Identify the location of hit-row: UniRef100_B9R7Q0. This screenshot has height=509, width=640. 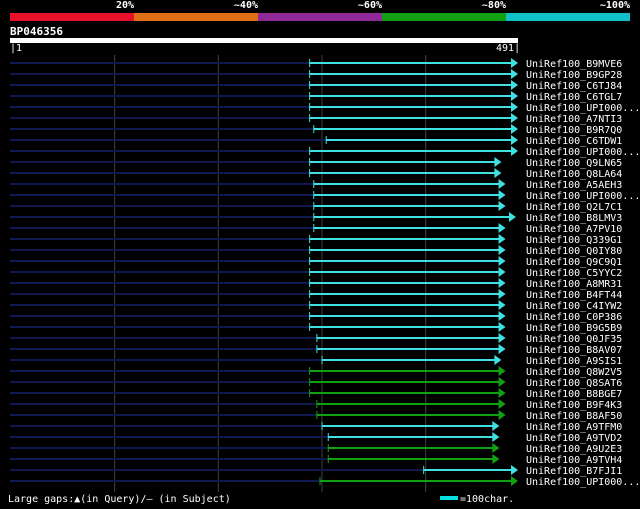
(316, 130).